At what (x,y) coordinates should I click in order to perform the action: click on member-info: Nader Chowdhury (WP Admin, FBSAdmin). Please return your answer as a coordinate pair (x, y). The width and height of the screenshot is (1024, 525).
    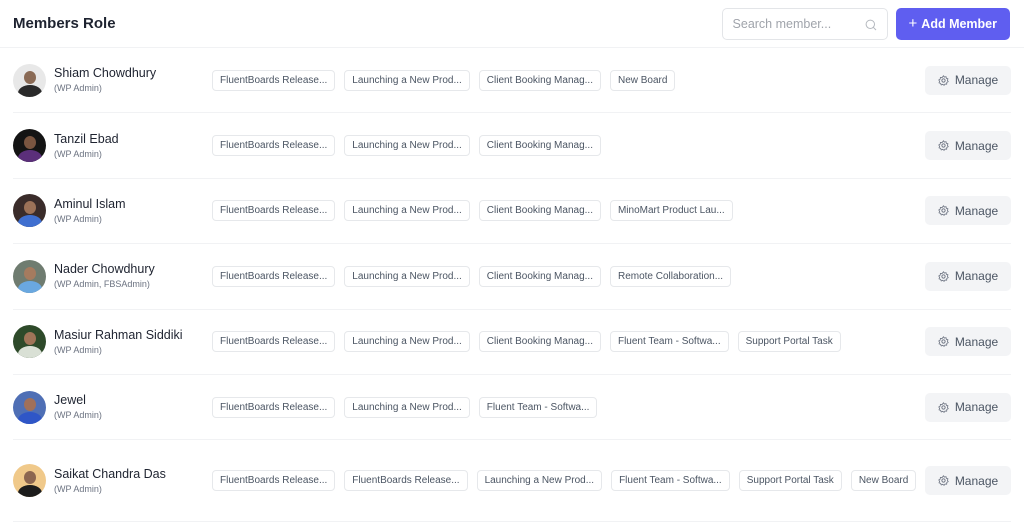
    Looking at the image, I should click on (112, 276).